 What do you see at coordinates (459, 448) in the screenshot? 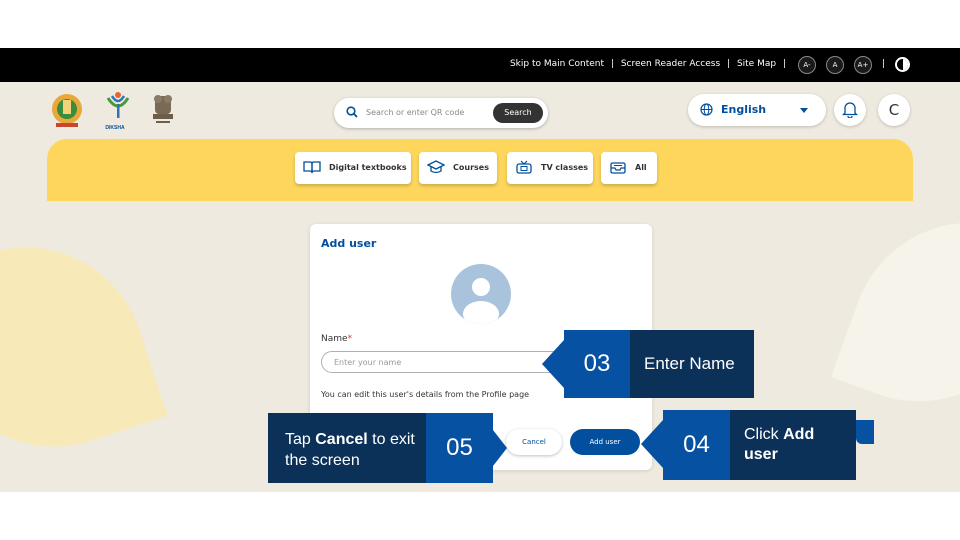
I see `step-5-number: 05` at bounding box center [459, 448].